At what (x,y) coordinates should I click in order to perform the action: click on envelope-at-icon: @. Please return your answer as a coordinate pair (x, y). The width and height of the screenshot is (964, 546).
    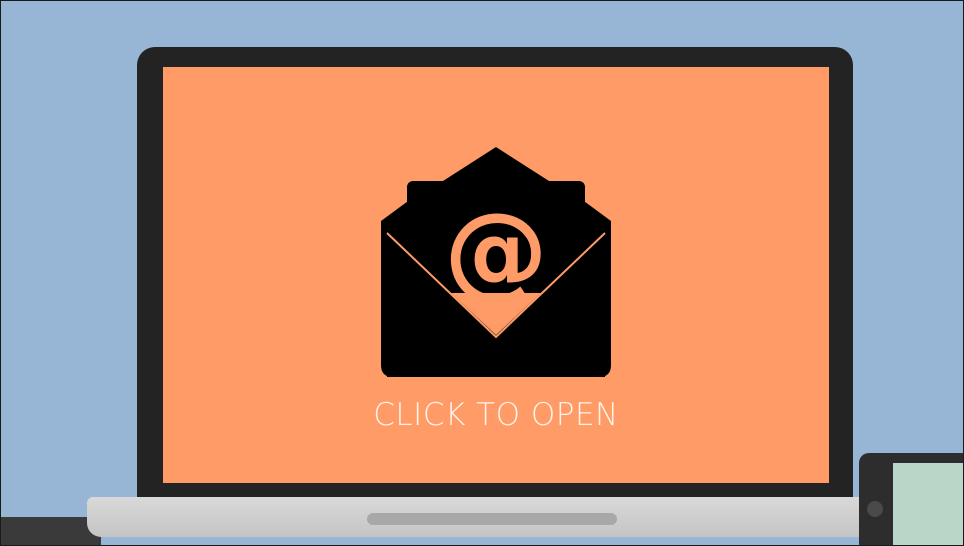
    Looking at the image, I should click on (496, 262).